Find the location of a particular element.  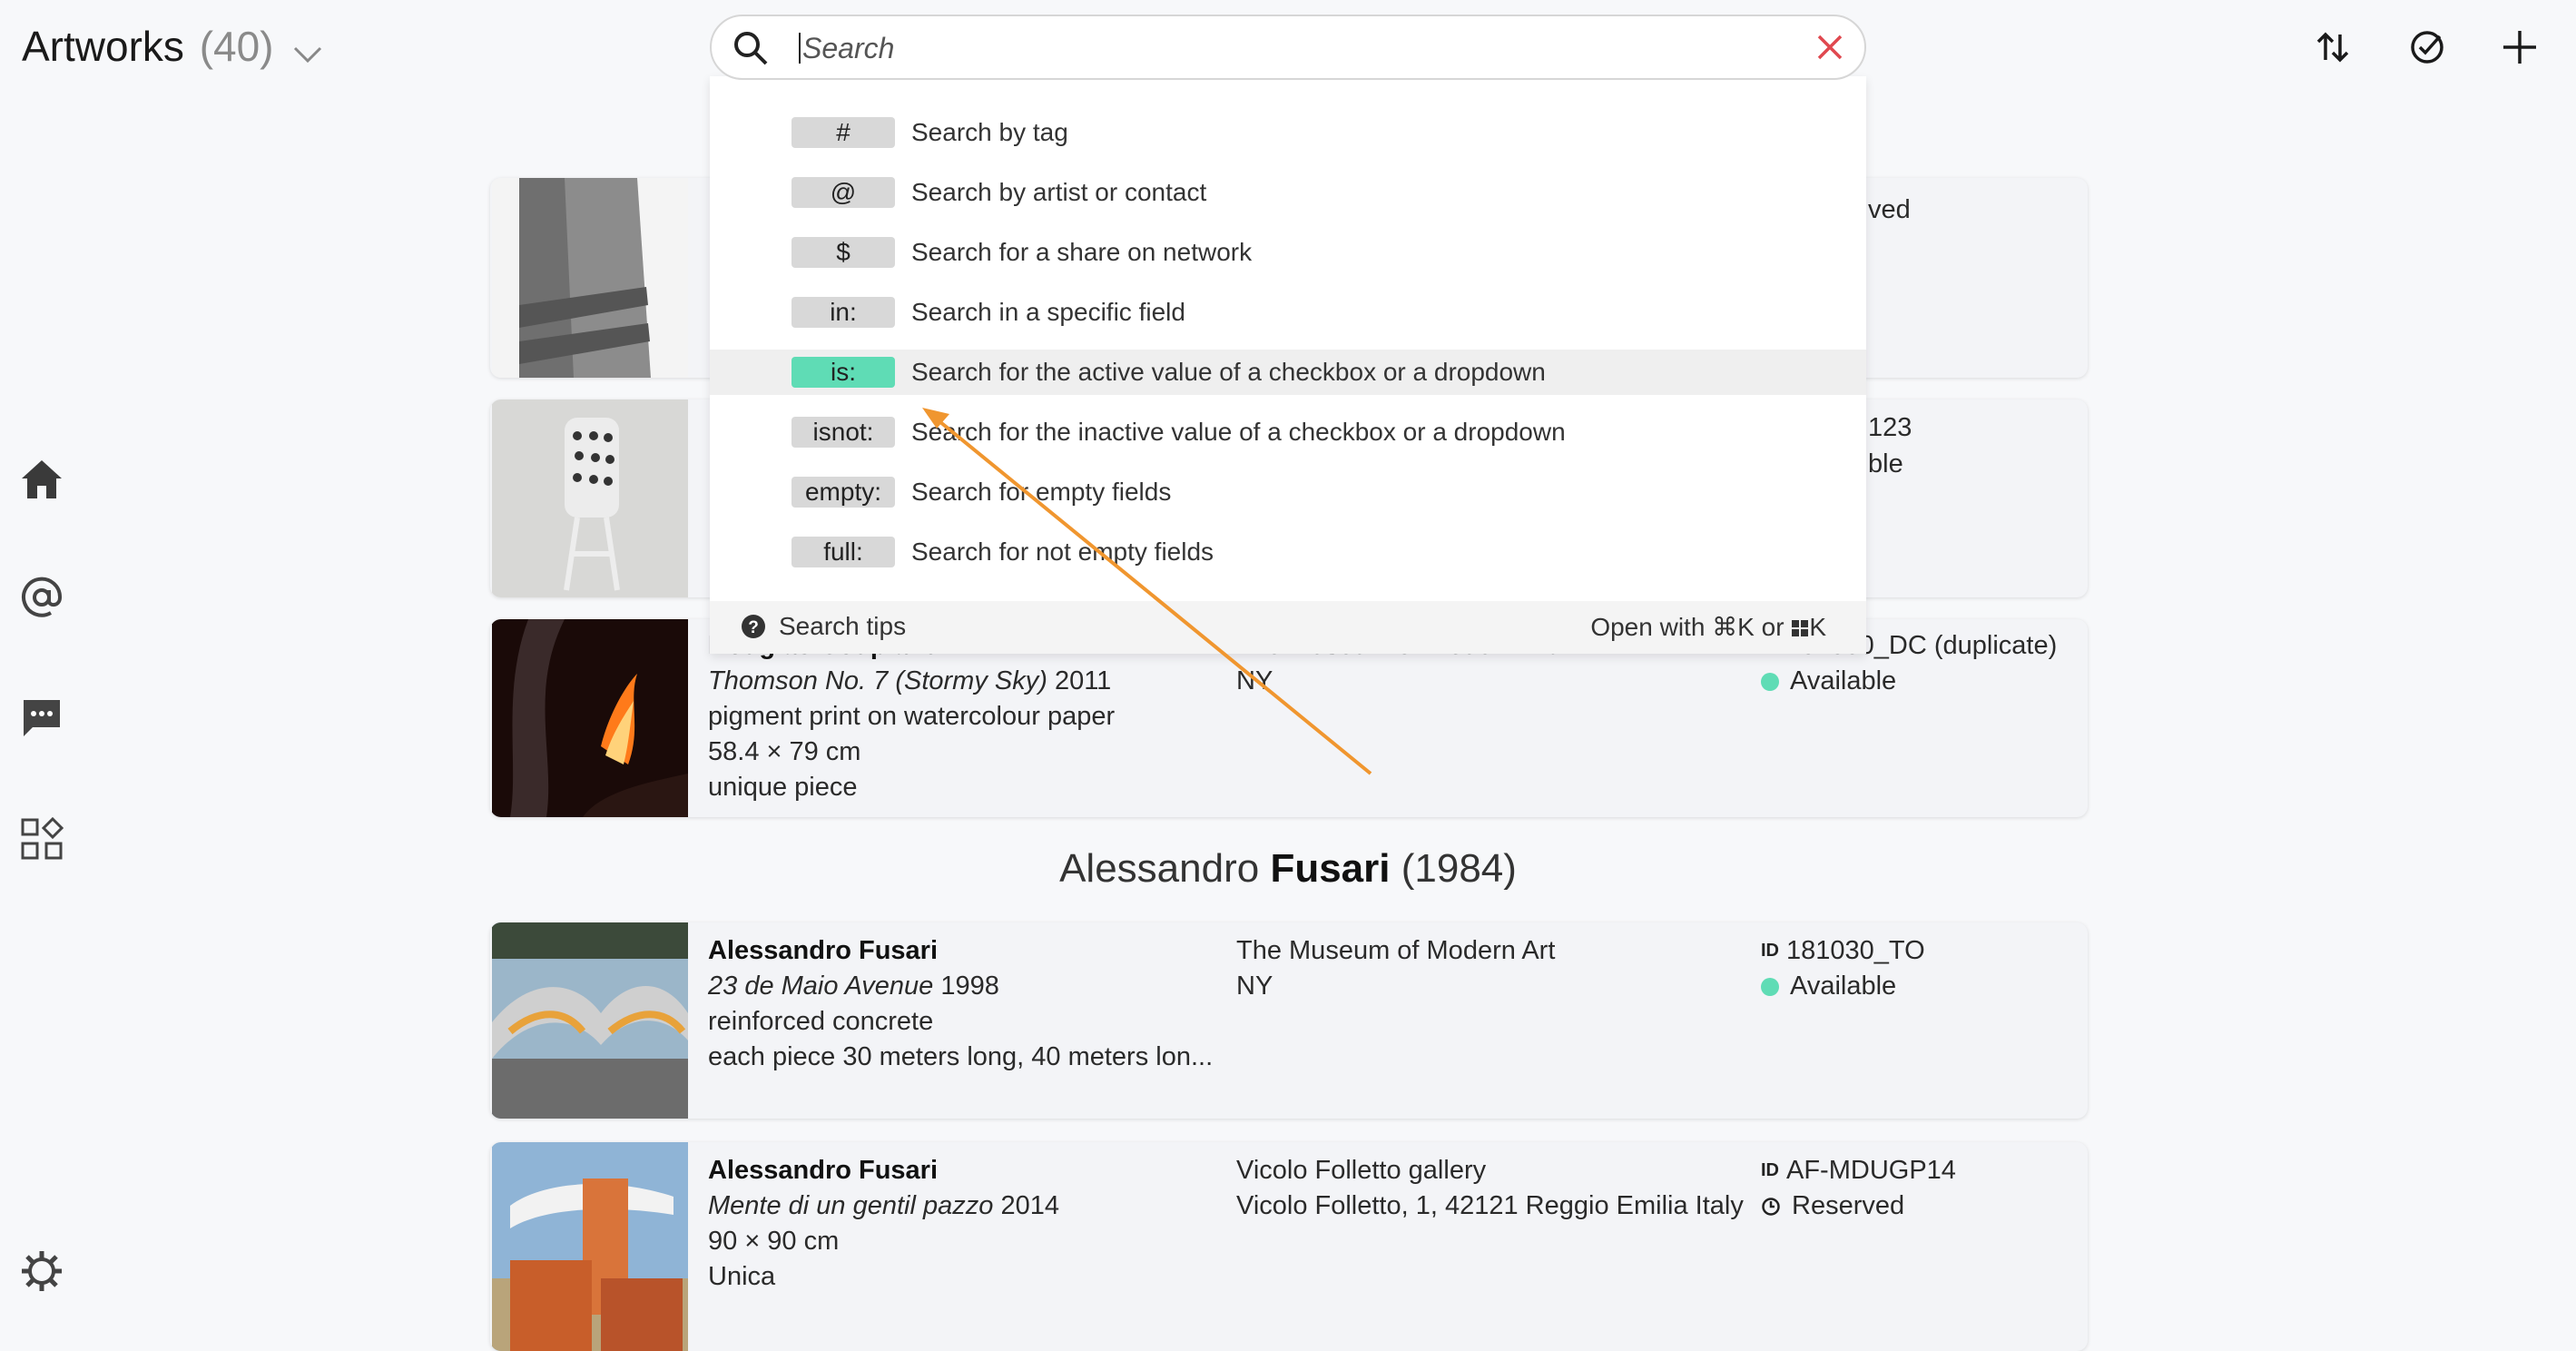

search-tips-link: ? Search tips is located at coordinates (823, 626).